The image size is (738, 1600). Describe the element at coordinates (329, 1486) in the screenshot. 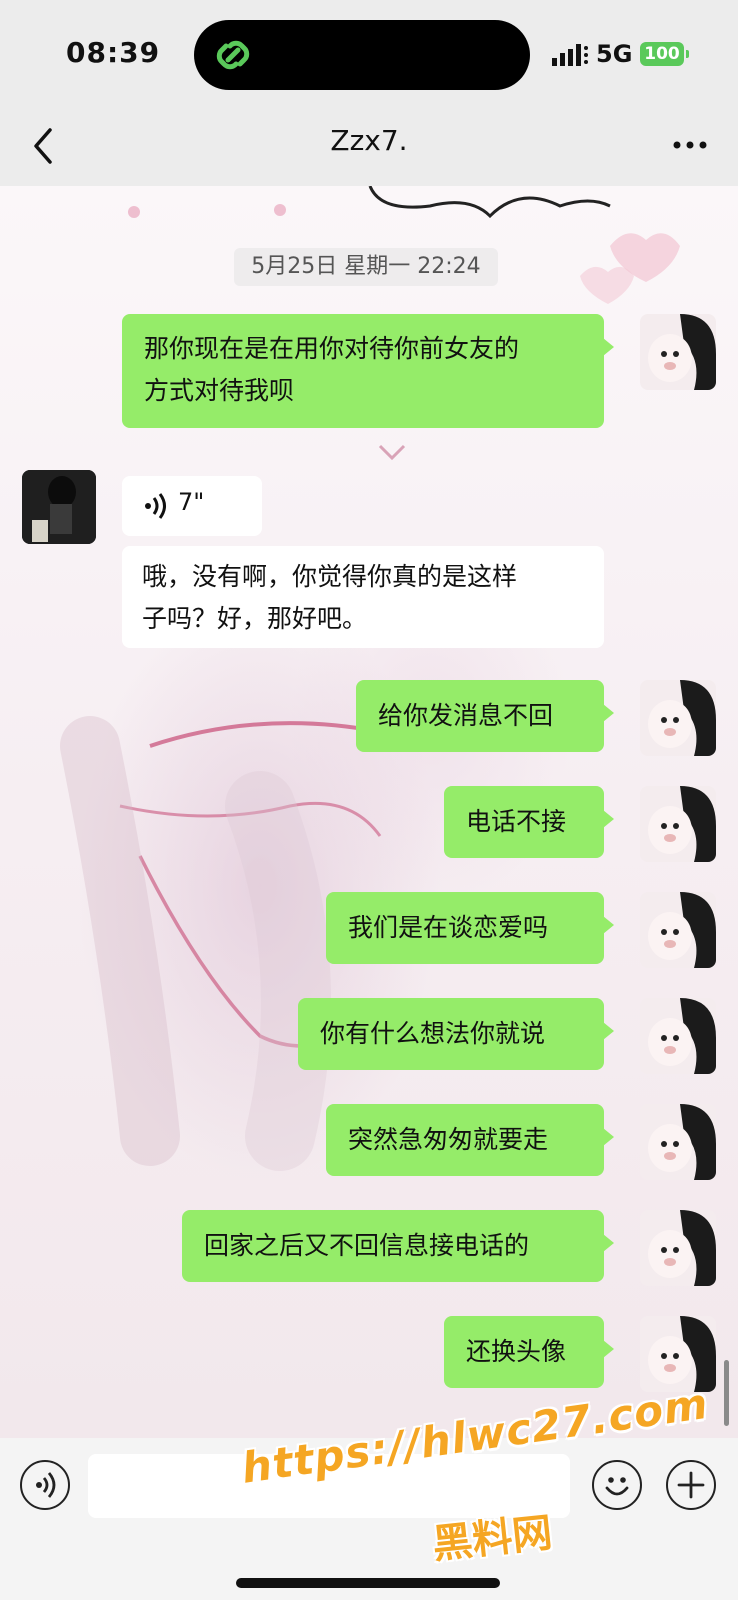

I see `message-input` at that location.